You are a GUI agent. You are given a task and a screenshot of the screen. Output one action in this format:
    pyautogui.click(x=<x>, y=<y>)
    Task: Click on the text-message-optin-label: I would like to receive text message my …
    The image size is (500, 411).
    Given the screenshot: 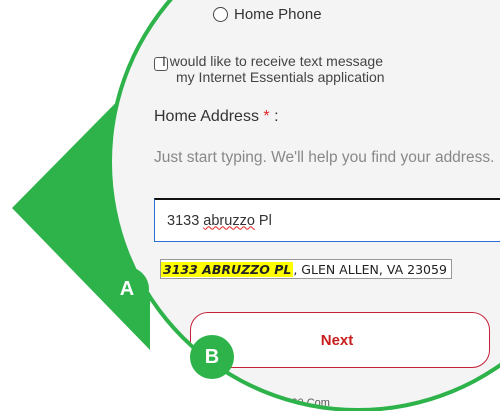 What is the action you would take?
    pyautogui.click(x=312, y=69)
    